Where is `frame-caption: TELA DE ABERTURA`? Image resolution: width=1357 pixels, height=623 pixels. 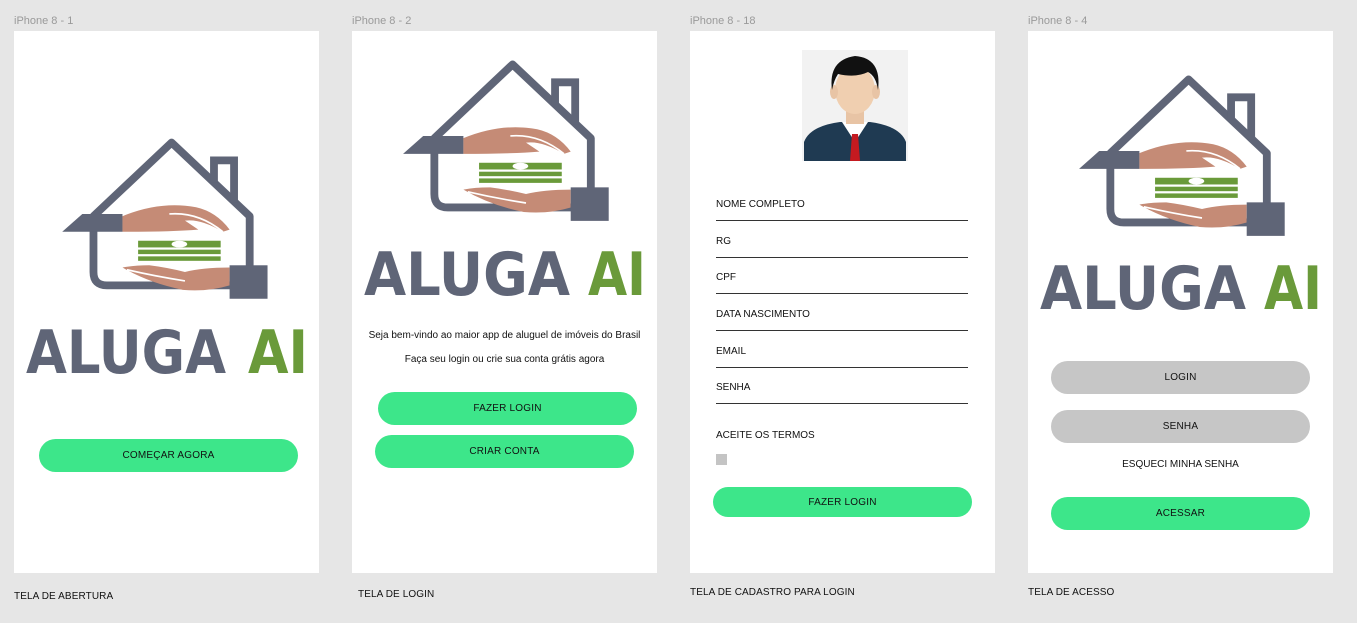 frame-caption: TELA DE ABERTURA is located at coordinates (64, 596).